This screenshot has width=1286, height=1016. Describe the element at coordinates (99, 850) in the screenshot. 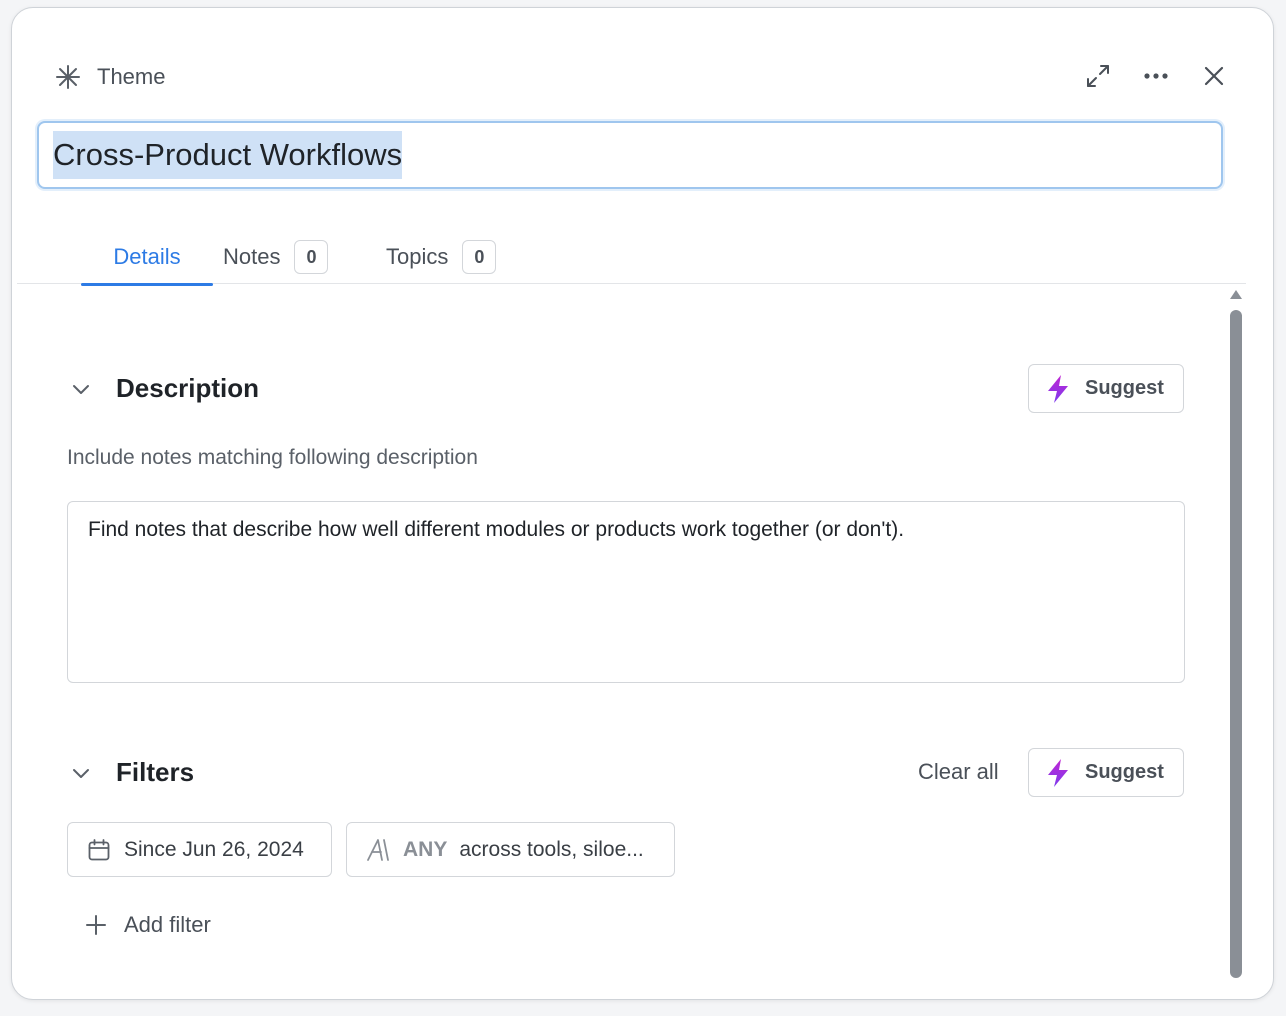

I see `calendar-icon` at that location.